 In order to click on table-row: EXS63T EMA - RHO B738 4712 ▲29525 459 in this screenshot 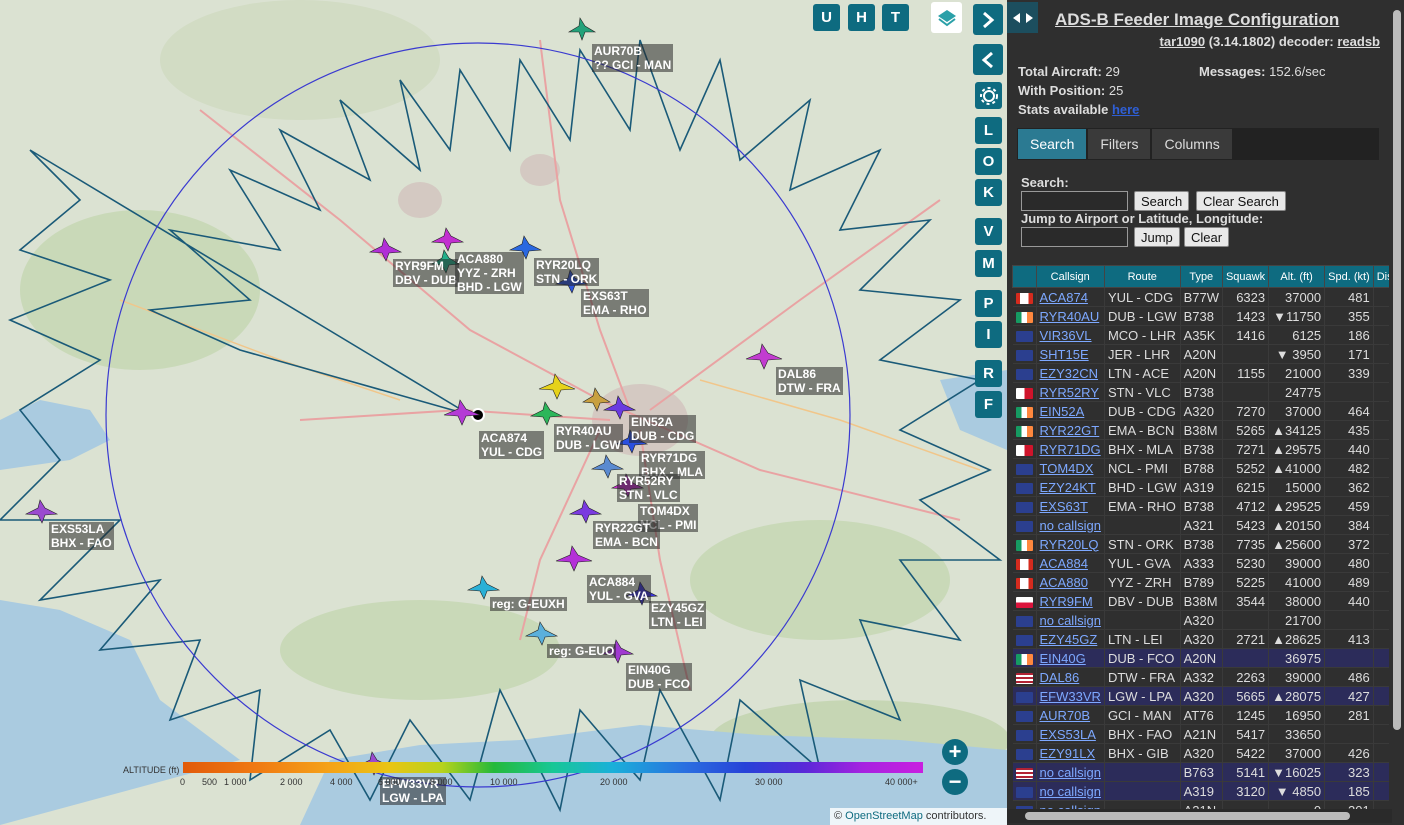, I will do `click(1200, 506)`.